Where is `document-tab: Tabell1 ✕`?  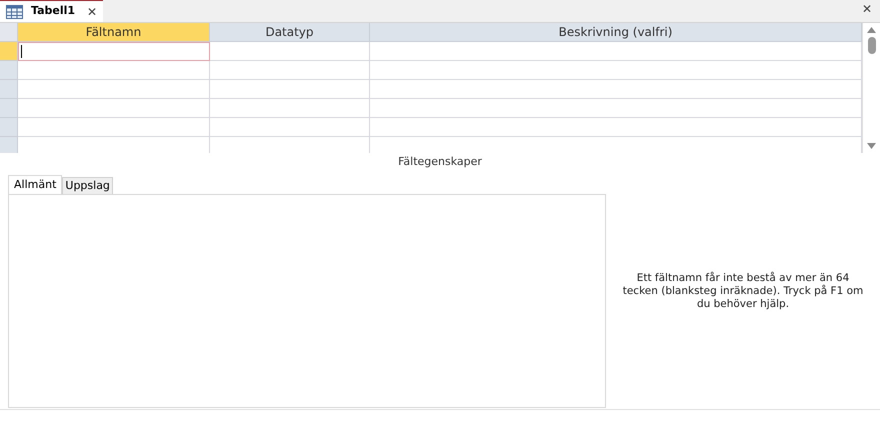
document-tab: Tabell1 ✕ is located at coordinates (52, 11).